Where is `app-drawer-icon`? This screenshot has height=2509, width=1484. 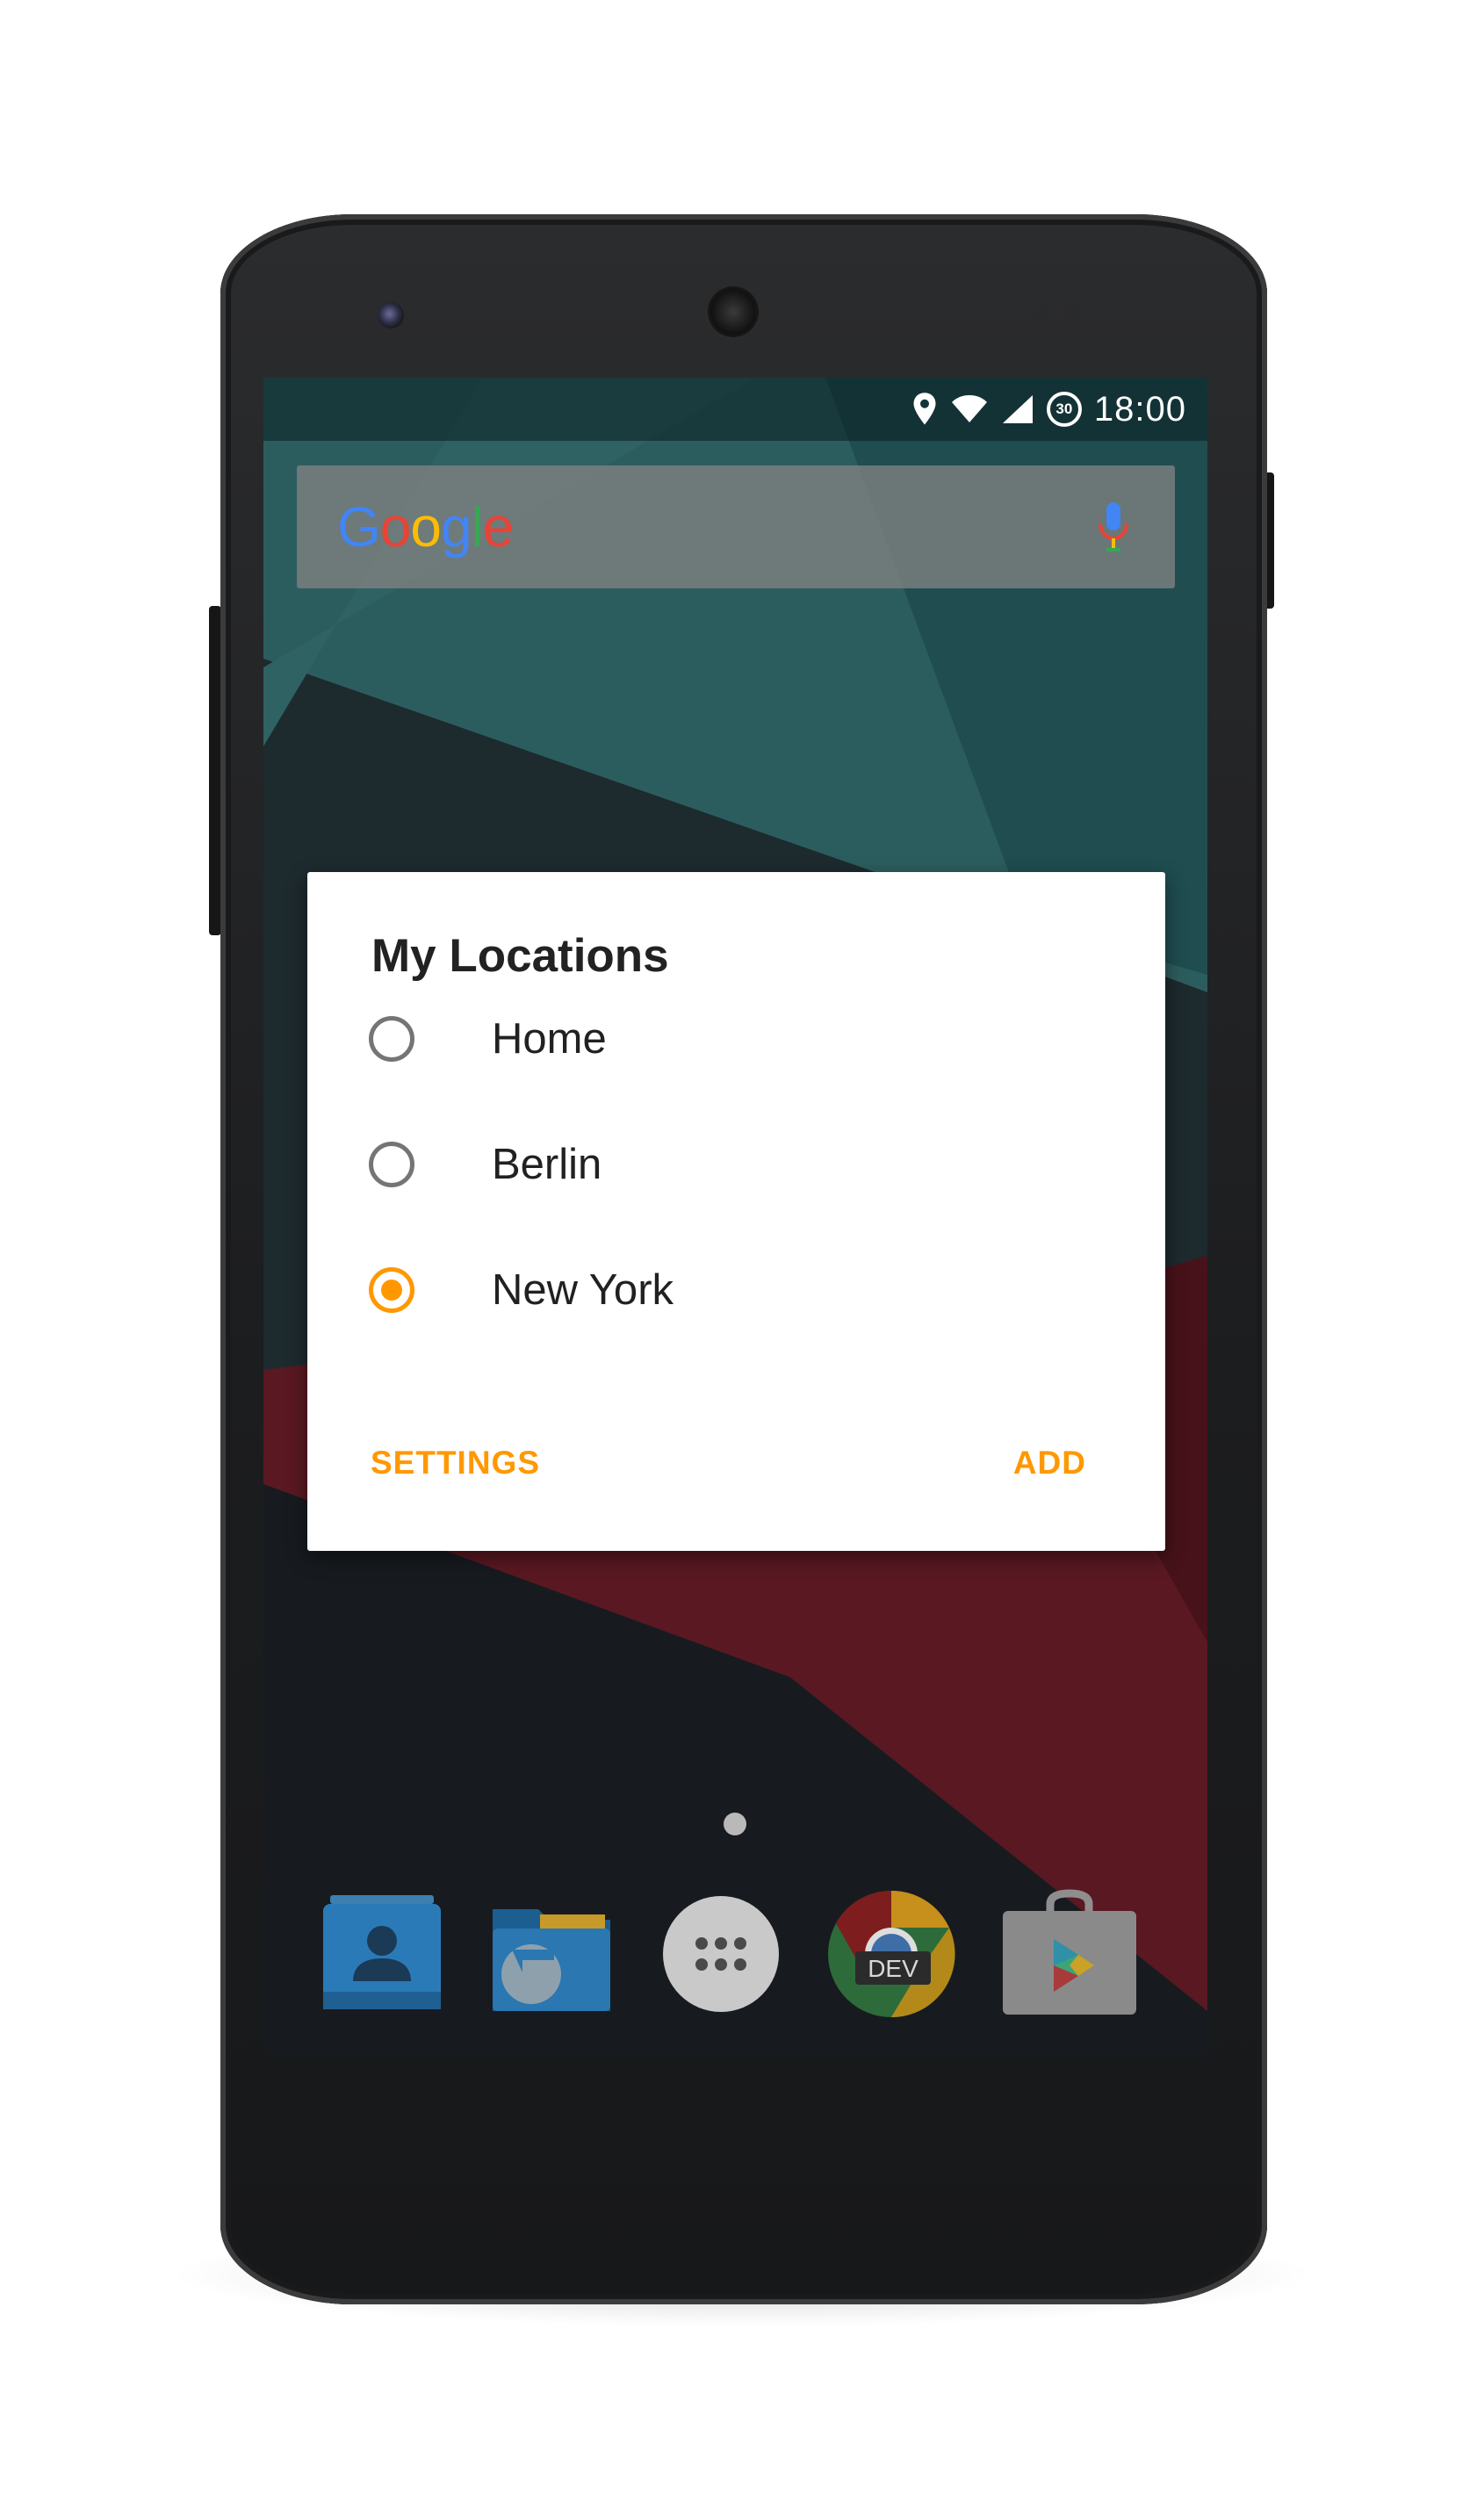
app-drawer-icon is located at coordinates (721, 1954).